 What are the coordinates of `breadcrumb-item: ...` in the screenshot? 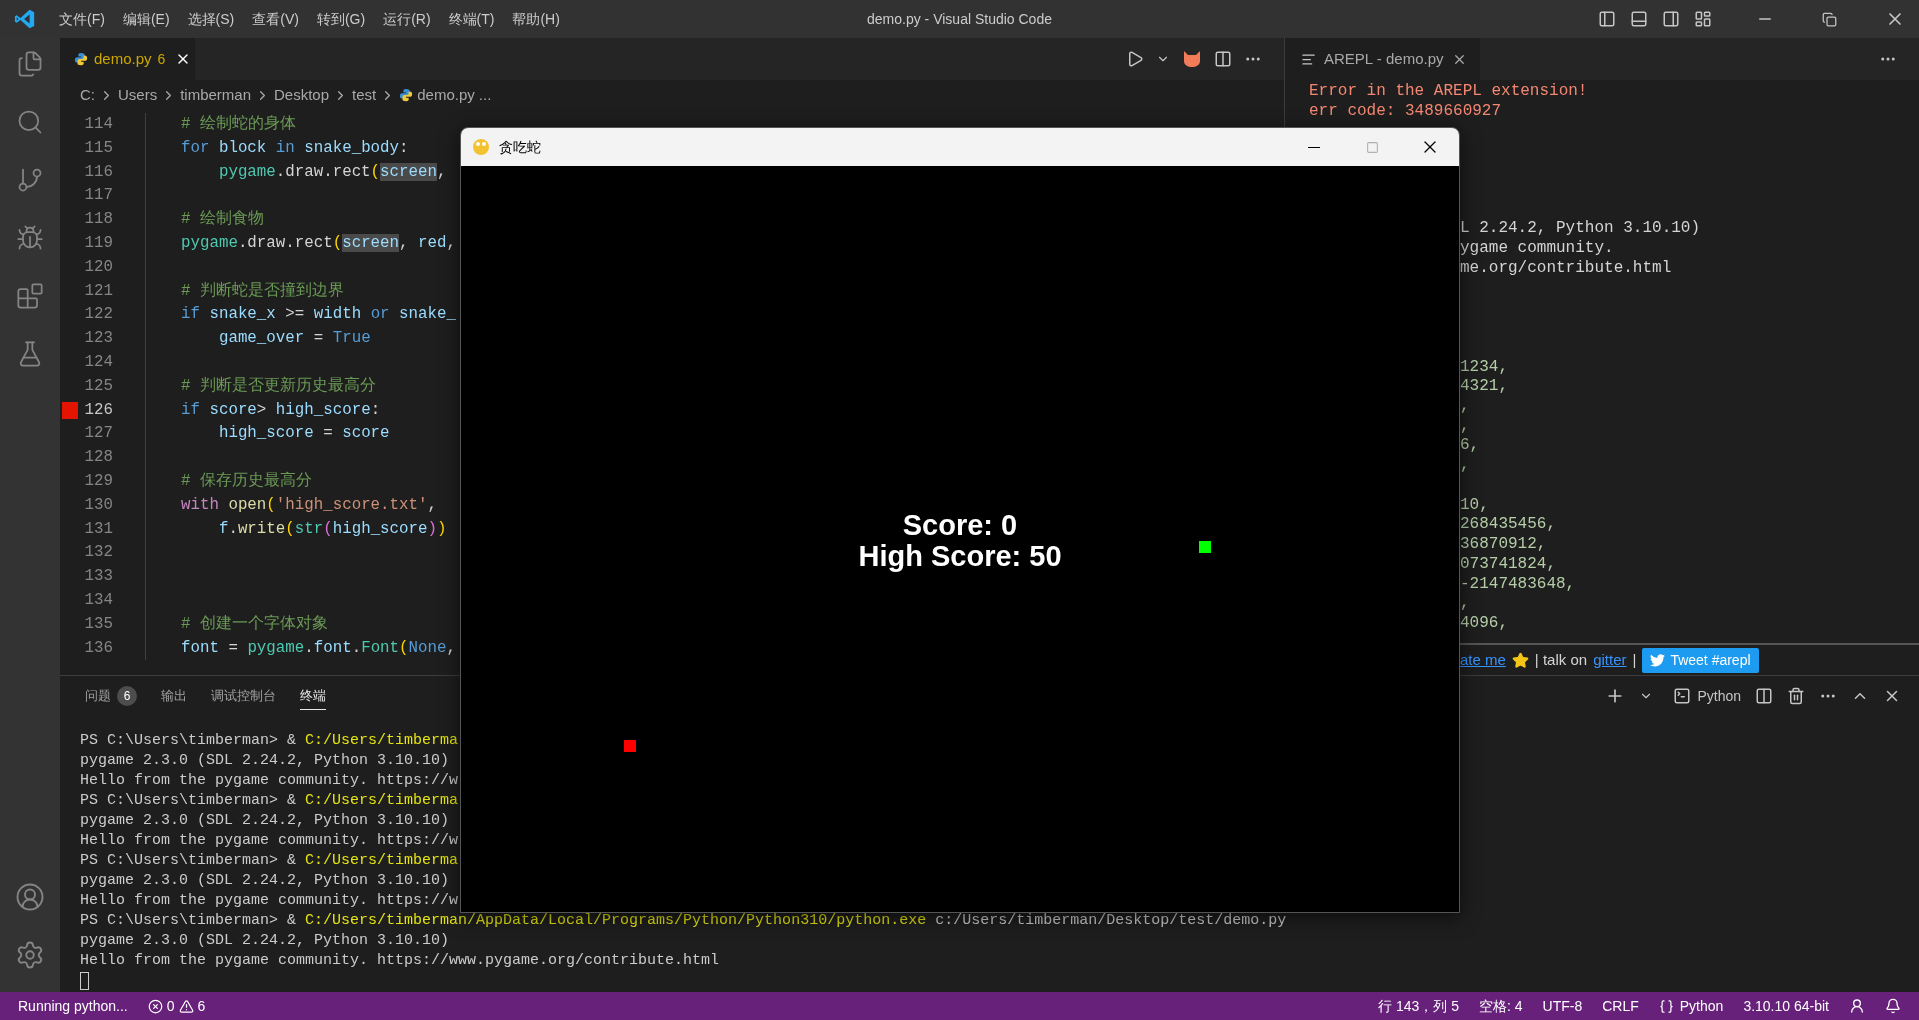 It's located at (485, 95).